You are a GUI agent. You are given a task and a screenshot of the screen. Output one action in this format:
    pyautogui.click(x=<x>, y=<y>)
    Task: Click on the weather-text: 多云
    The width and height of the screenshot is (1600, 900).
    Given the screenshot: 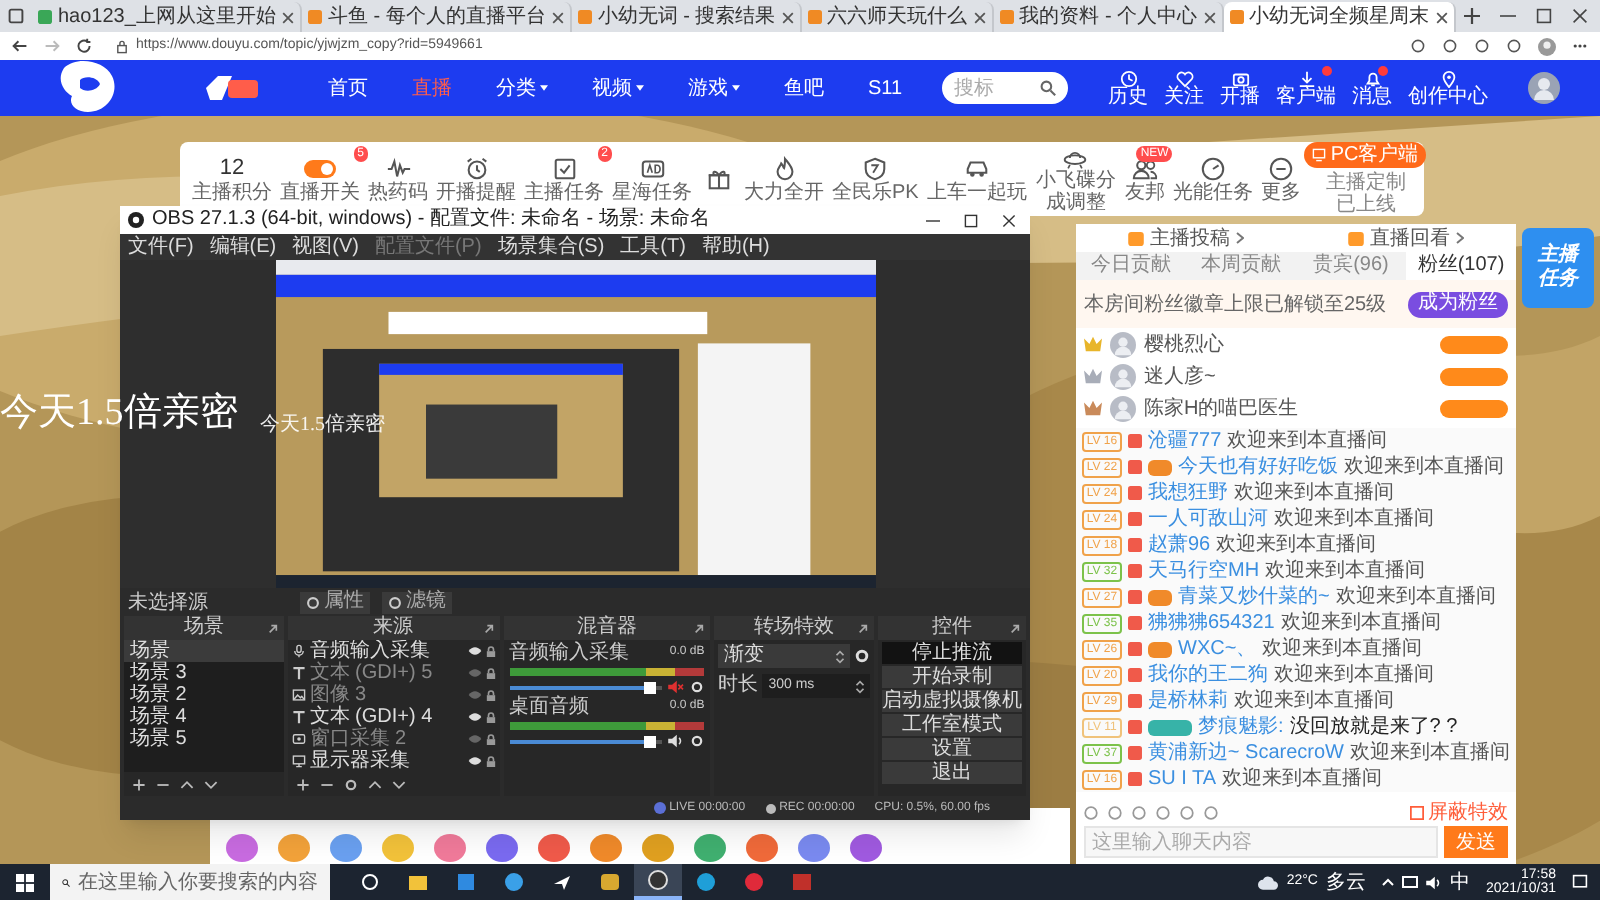 What is the action you would take?
    pyautogui.click(x=1345, y=883)
    